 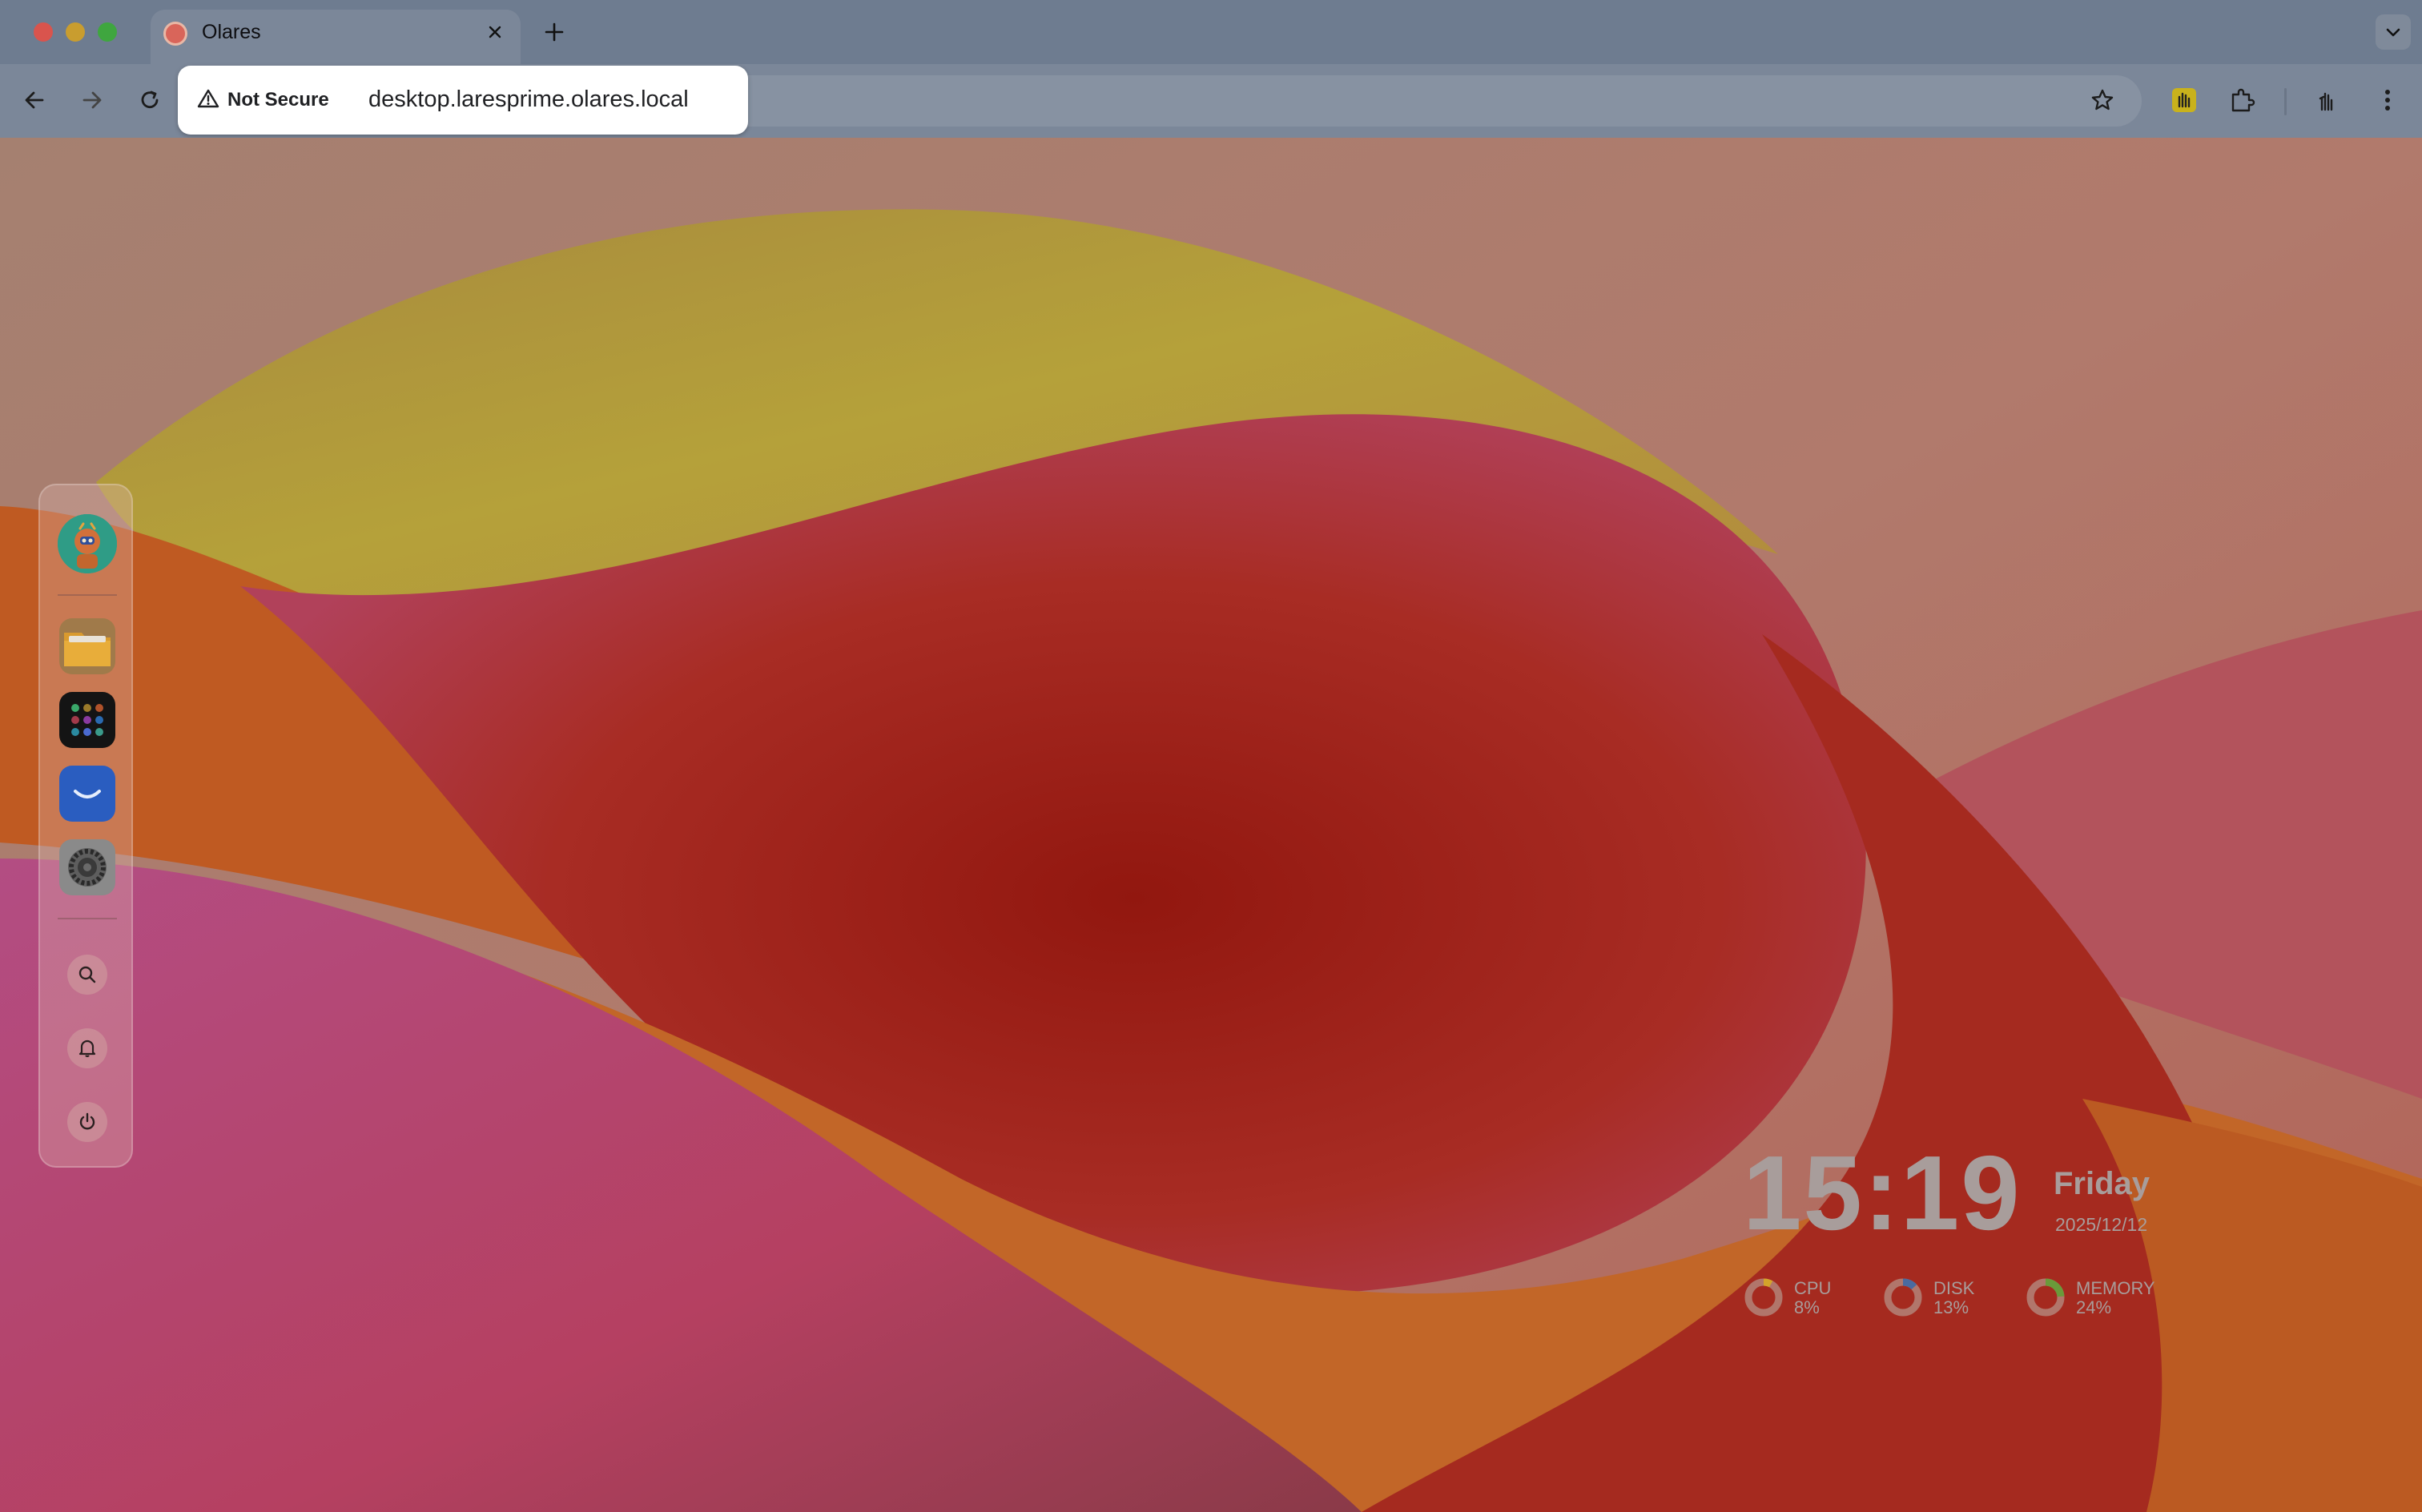 I want to click on user-avatar, so click(x=87, y=543).